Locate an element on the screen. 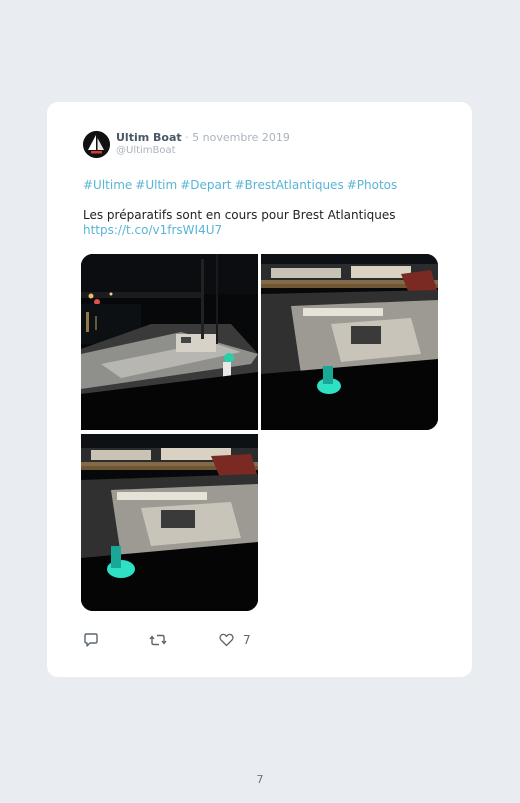 The width and height of the screenshot is (520, 803). like-button: 7 is located at coordinates (235, 640).